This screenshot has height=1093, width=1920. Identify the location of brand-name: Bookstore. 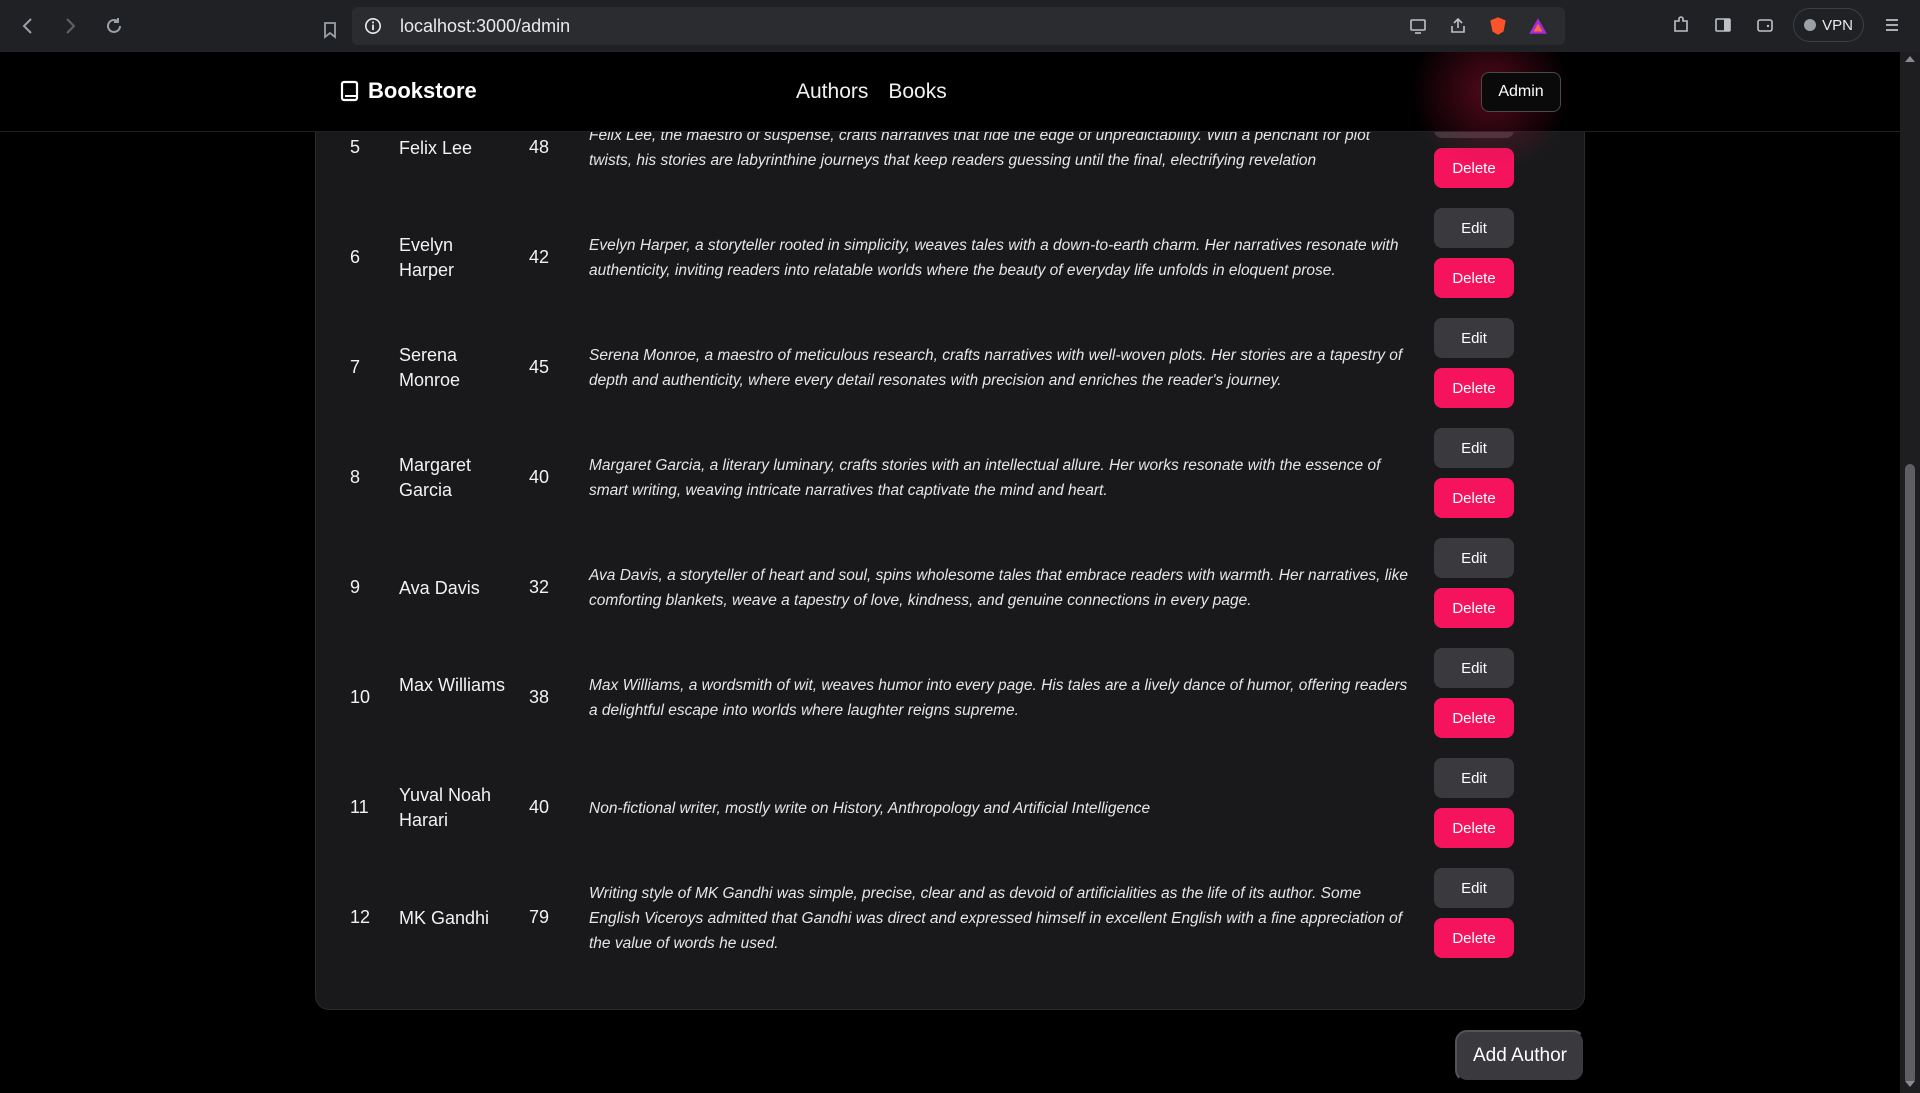
(422, 90).